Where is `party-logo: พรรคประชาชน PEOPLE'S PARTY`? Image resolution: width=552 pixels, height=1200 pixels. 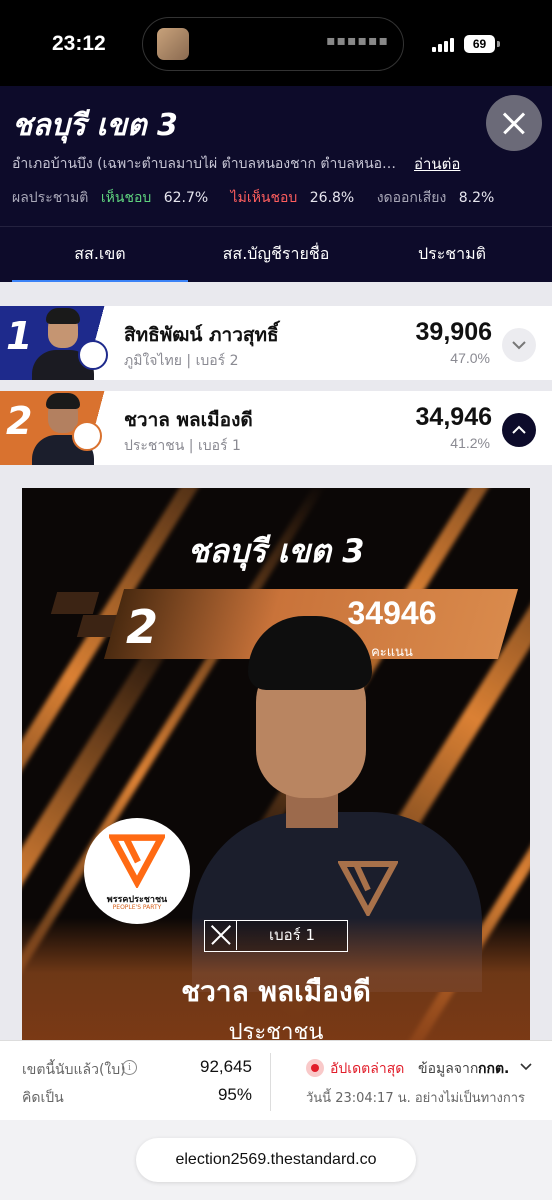 party-logo: พรรคประชาชน PEOPLE'S PARTY is located at coordinates (137, 871).